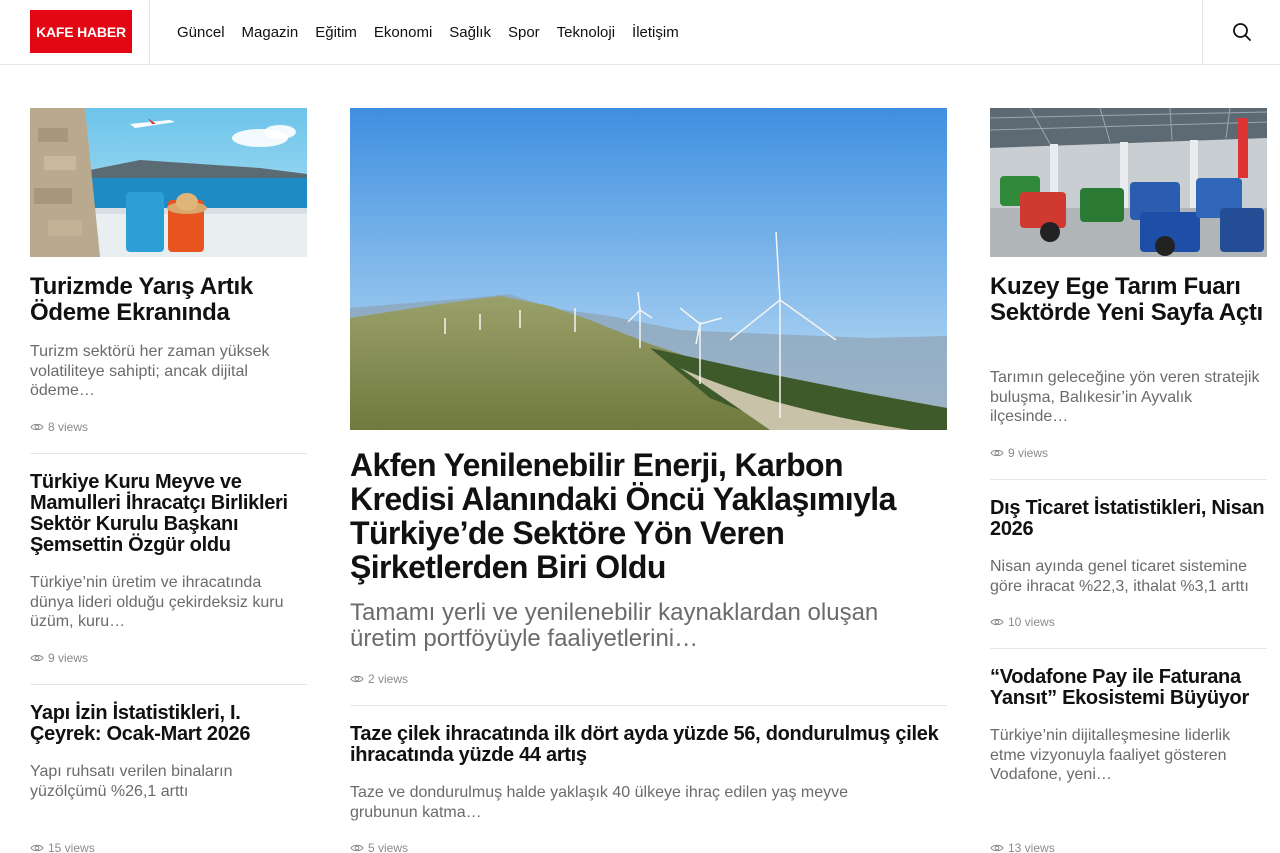 The height and width of the screenshot is (853, 1280). I want to click on nav-item-egitim: Eğitim, so click(336, 32).